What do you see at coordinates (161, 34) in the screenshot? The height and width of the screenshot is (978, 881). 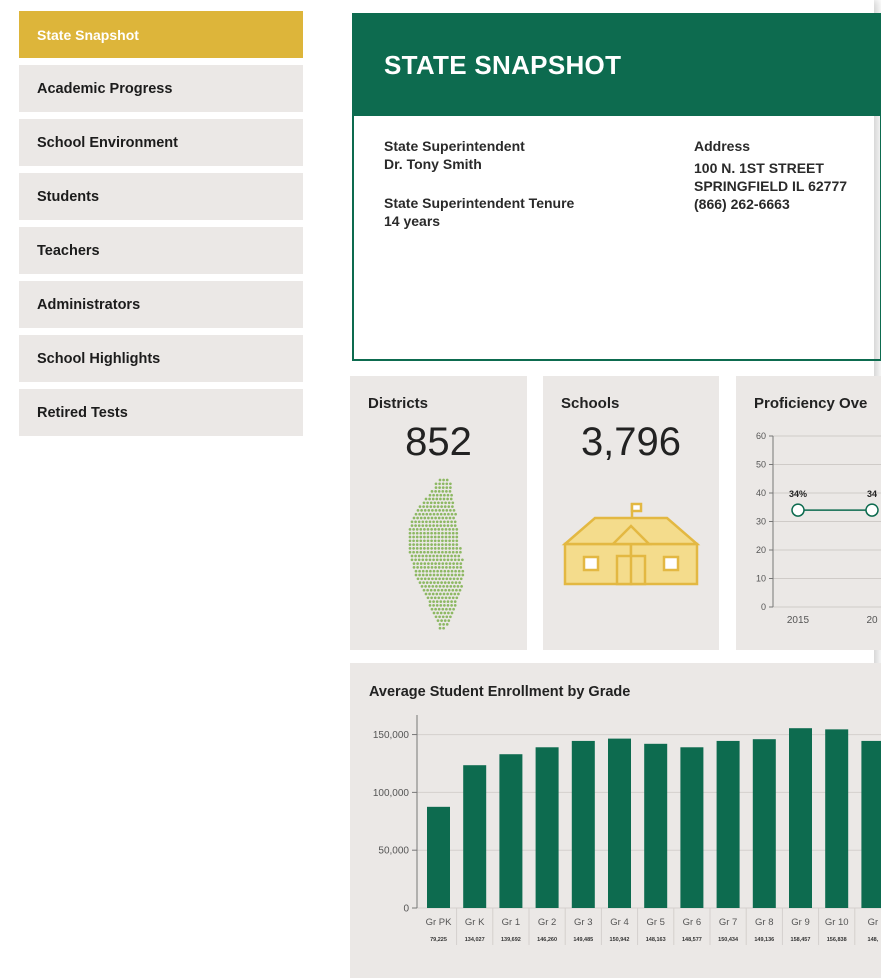 I see `sidebar-item-state-snapshot: State Snapshot` at bounding box center [161, 34].